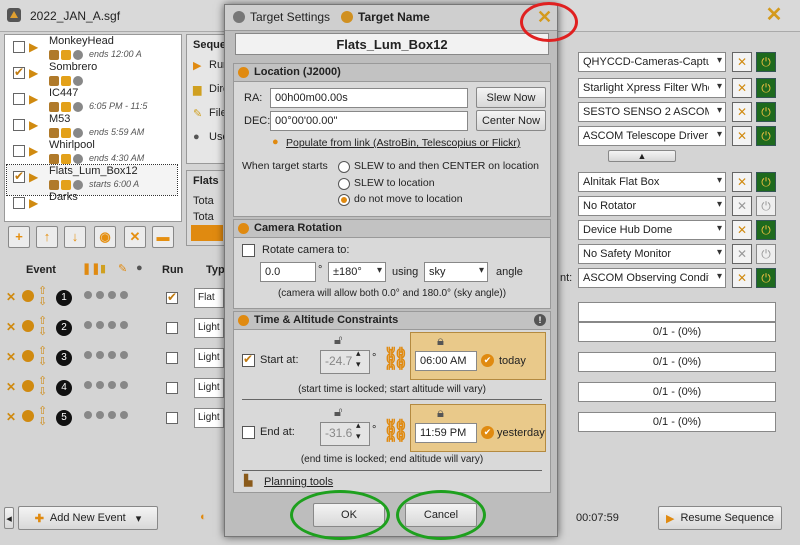 The width and height of the screenshot is (800, 545). I want to click on center-now-button: Center Now, so click(511, 120).